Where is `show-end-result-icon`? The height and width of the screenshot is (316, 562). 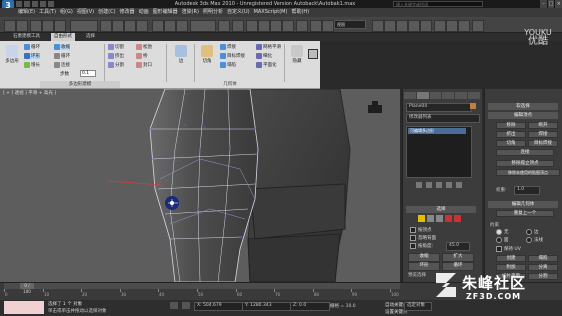
show-end-result-icon is located at coordinates (429, 185).